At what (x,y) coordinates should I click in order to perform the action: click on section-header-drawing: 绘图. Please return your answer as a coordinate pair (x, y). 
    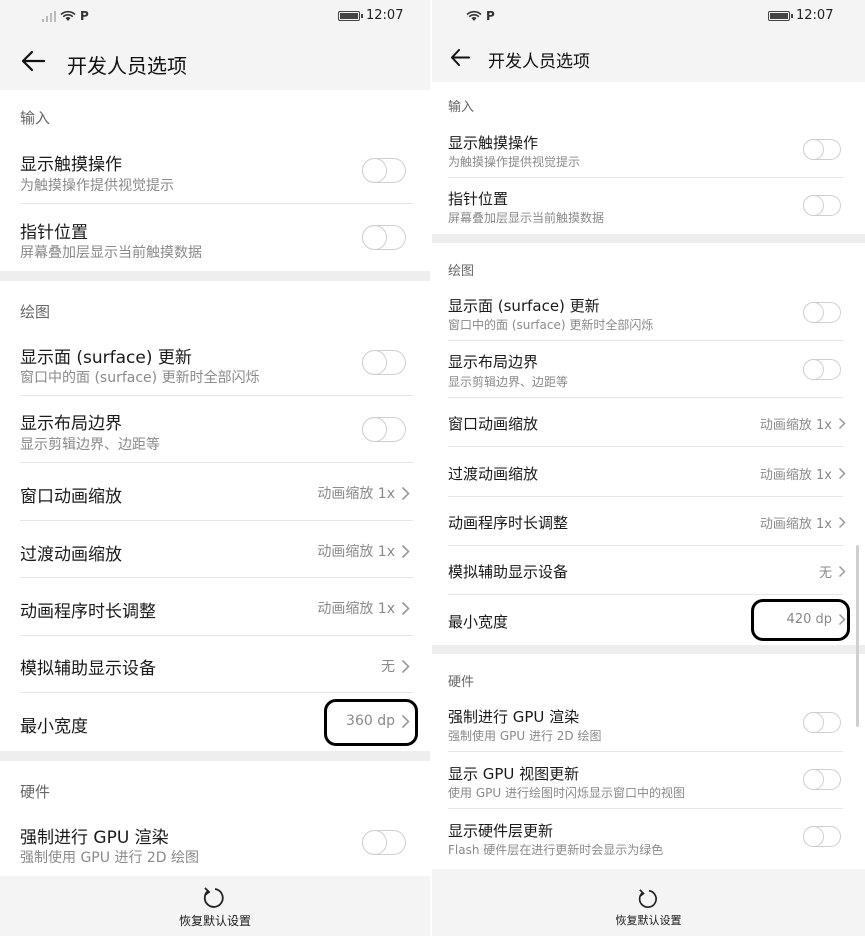
    Looking at the image, I should click on (215, 305).